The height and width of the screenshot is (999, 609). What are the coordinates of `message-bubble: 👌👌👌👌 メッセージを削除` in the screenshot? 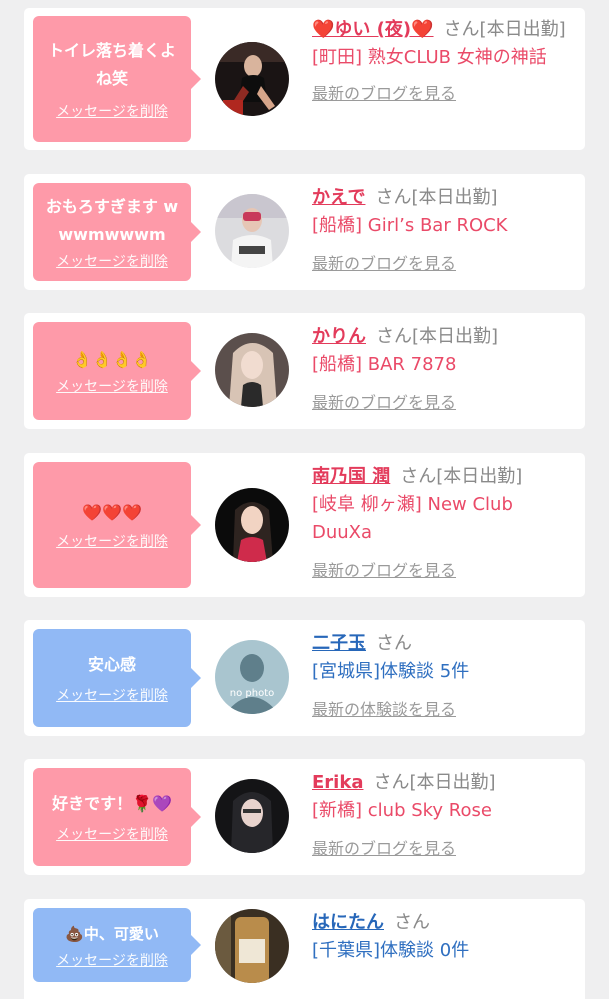 It's located at (117, 371).